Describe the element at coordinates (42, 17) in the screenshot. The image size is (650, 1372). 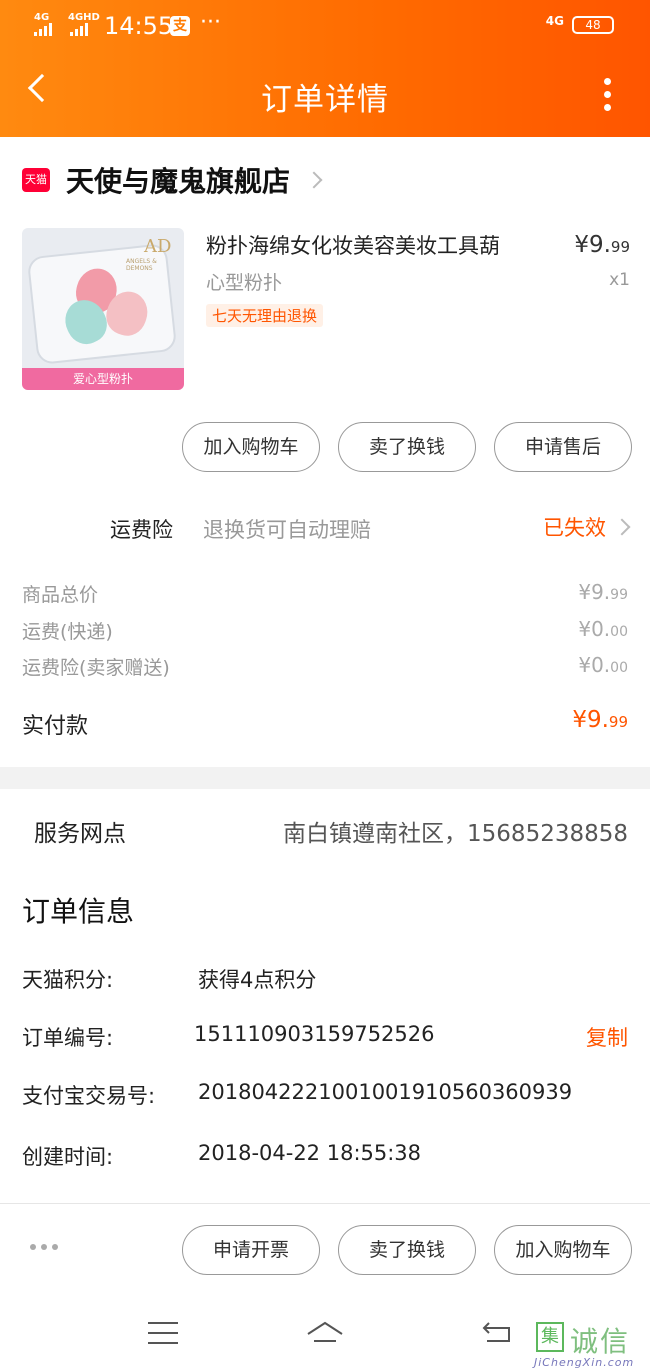
I see `network-label-1: 4G` at that location.